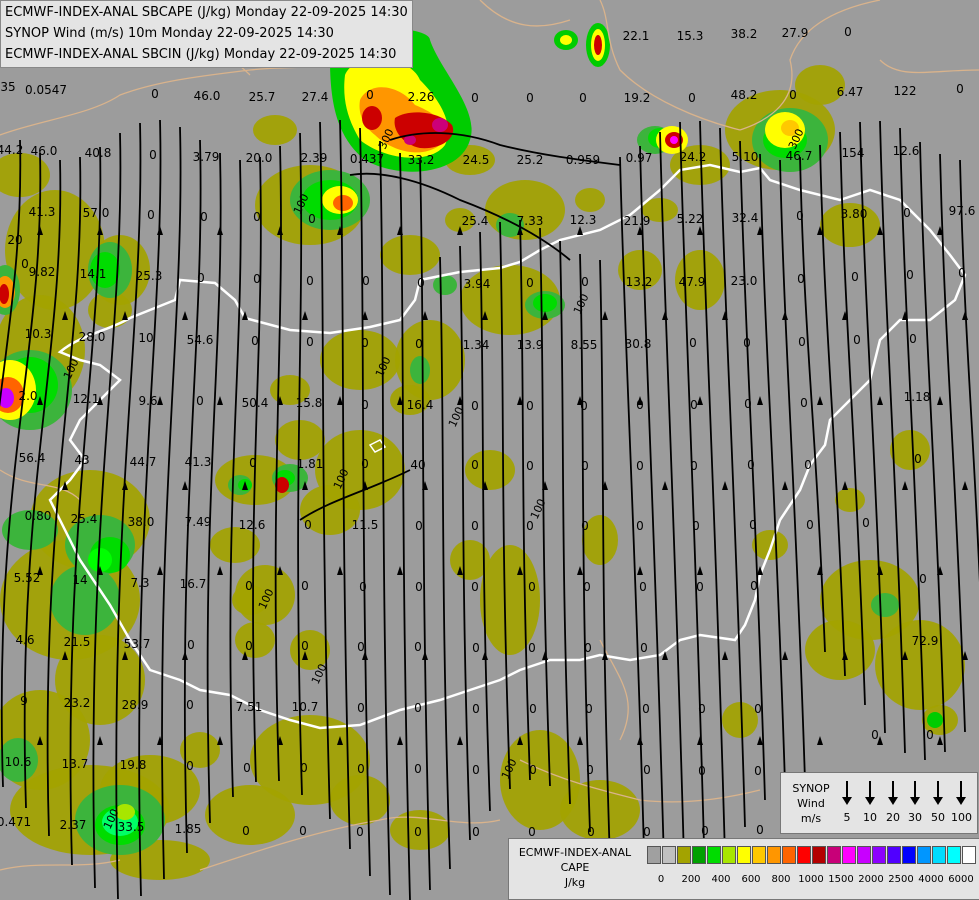 The image size is (979, 900). What do you see at coordinates (367, 159) in the screenshot?
I see `grid-value: 0.437` at bounding box center [367, 159].